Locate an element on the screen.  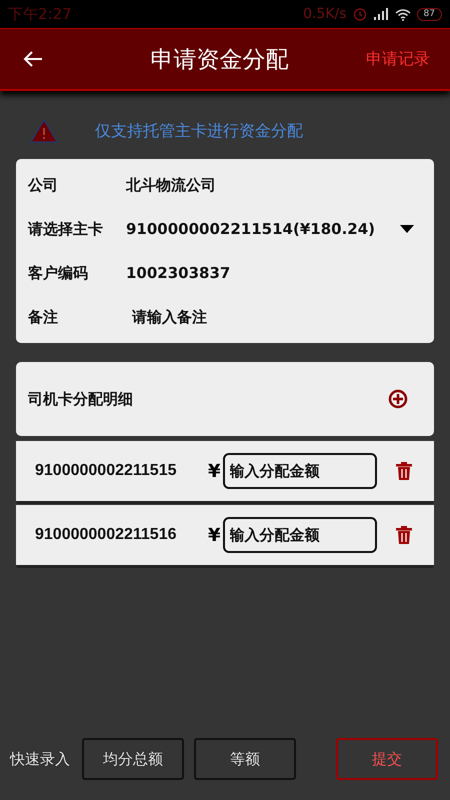
field-label: 客户编码 is located at coordinates (58, 273).